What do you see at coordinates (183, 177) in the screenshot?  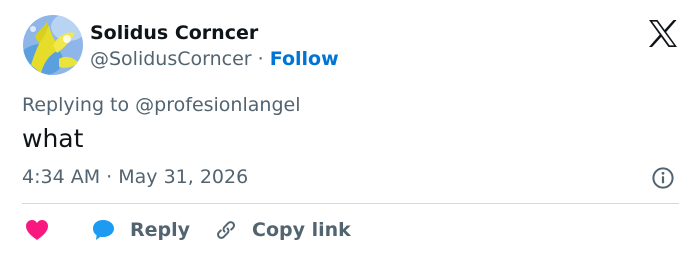 I see `tweet-date: May 31, 2026` at bounding box center [183, 177].